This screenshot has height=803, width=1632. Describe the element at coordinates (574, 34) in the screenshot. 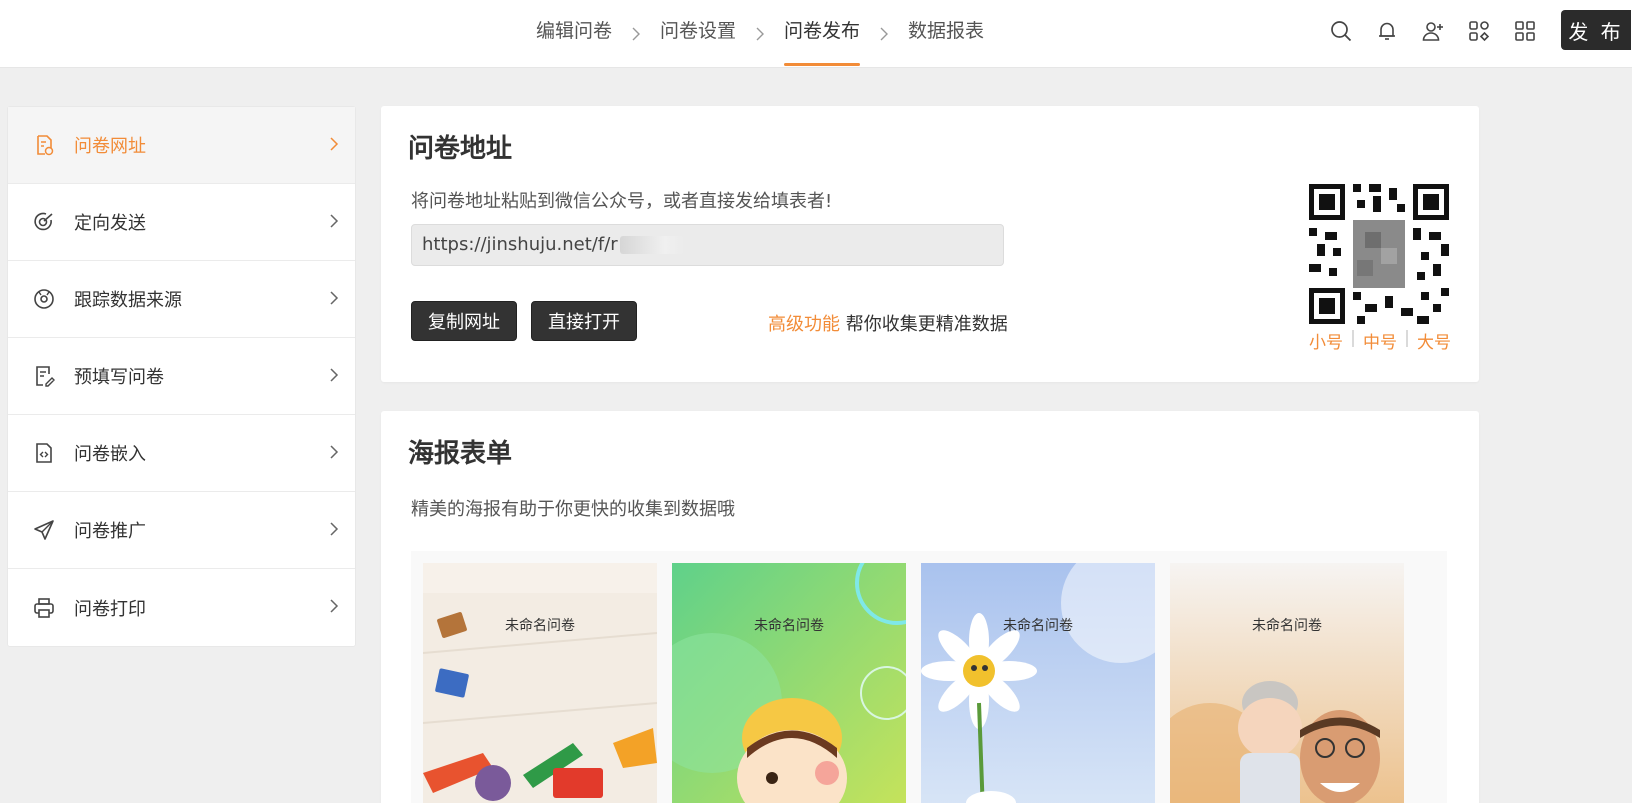

I see `step-edit: 编辑问卷` at that location.